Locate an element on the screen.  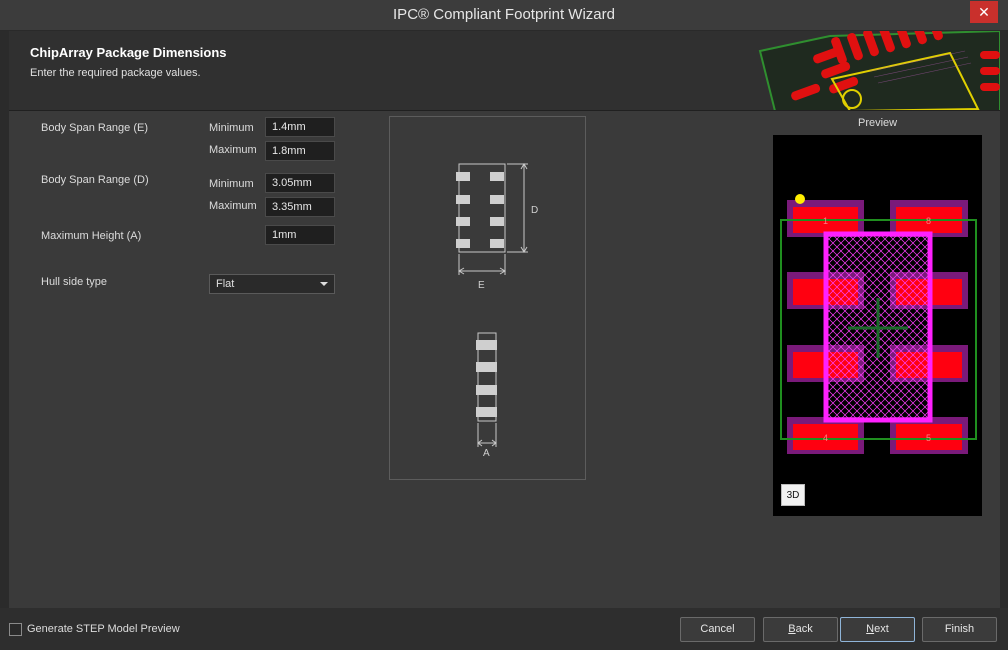
body-span-d-min-label: Minimum is located at coordinates (231, 184).